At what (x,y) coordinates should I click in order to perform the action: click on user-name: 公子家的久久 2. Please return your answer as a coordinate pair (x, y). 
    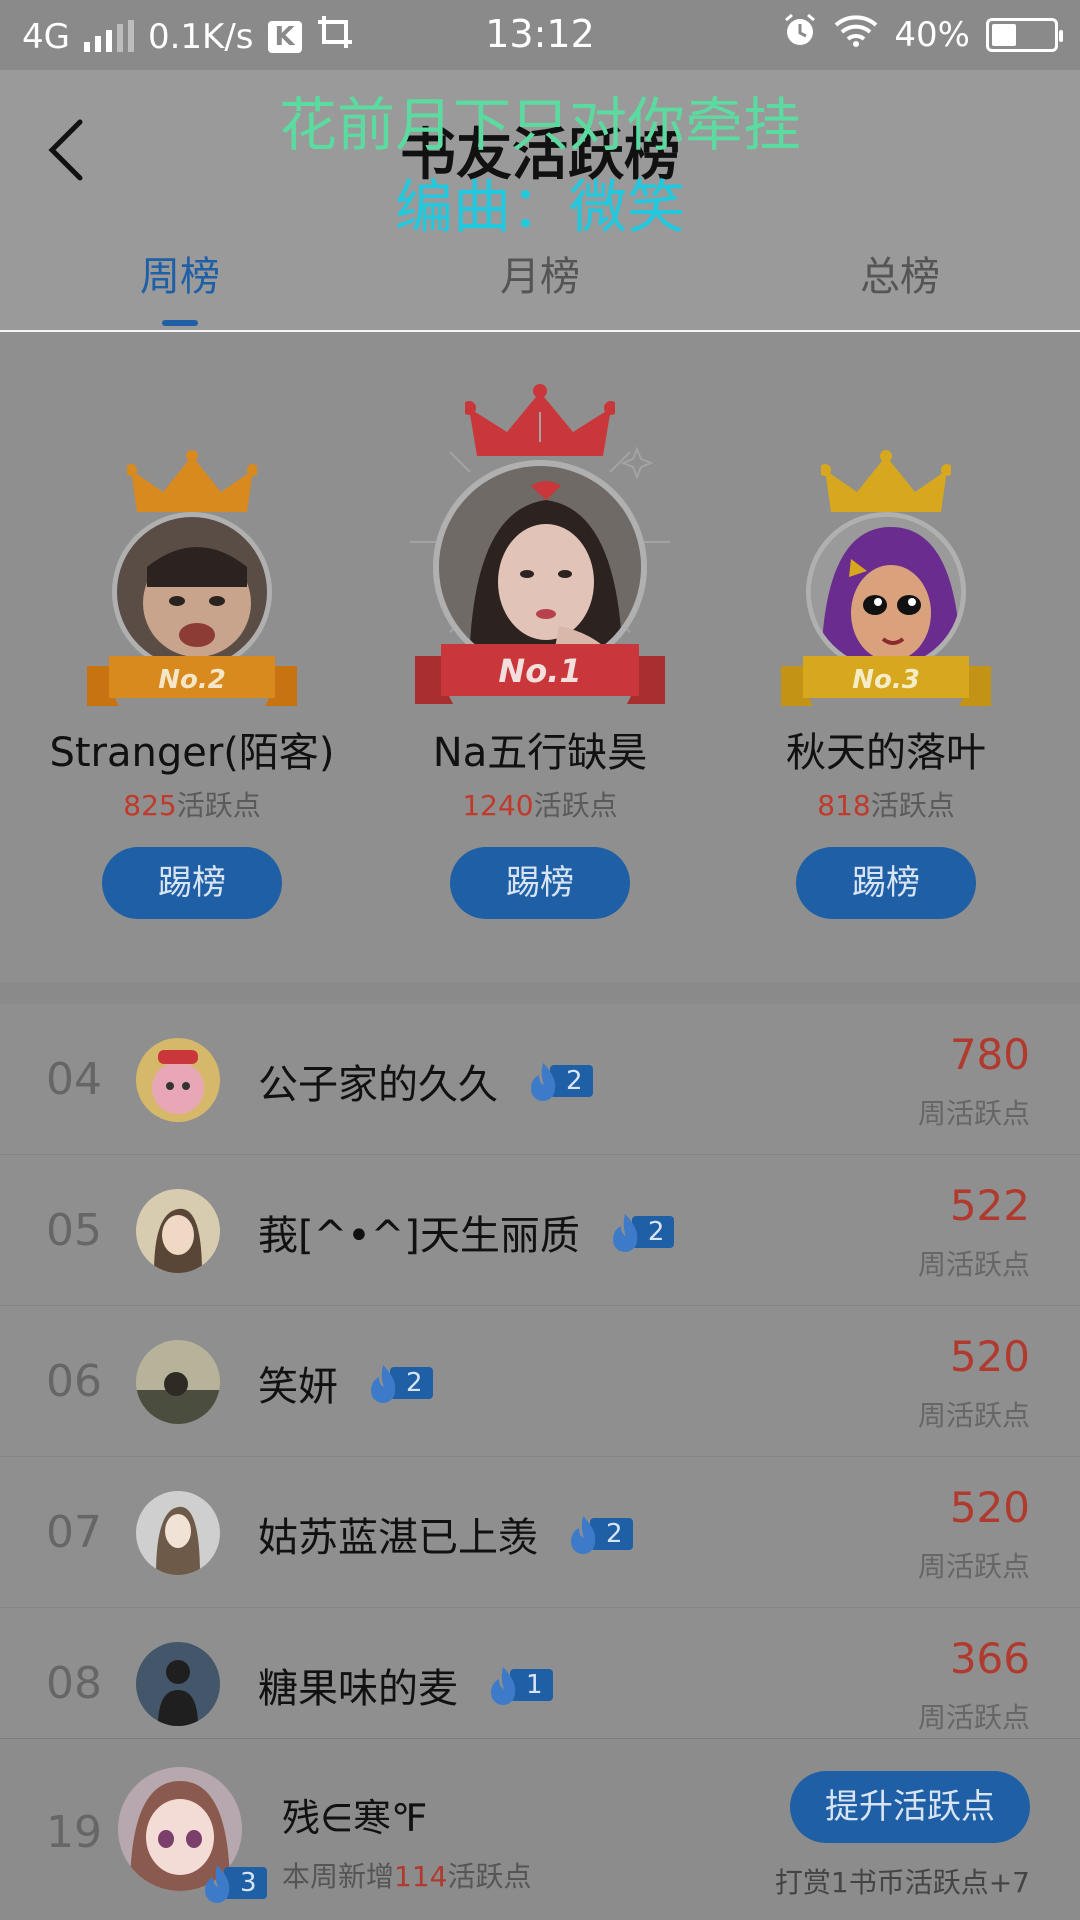
    Looking at the image, I should click on (425, 1081).